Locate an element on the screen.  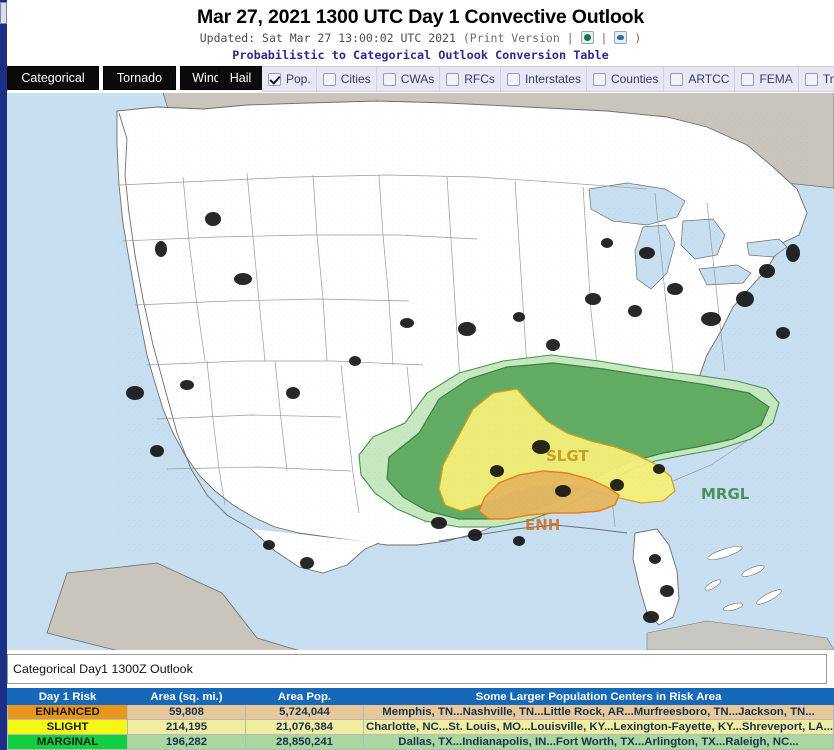
layer-toggle-label: Interstates is located at coordinates (552, 79).